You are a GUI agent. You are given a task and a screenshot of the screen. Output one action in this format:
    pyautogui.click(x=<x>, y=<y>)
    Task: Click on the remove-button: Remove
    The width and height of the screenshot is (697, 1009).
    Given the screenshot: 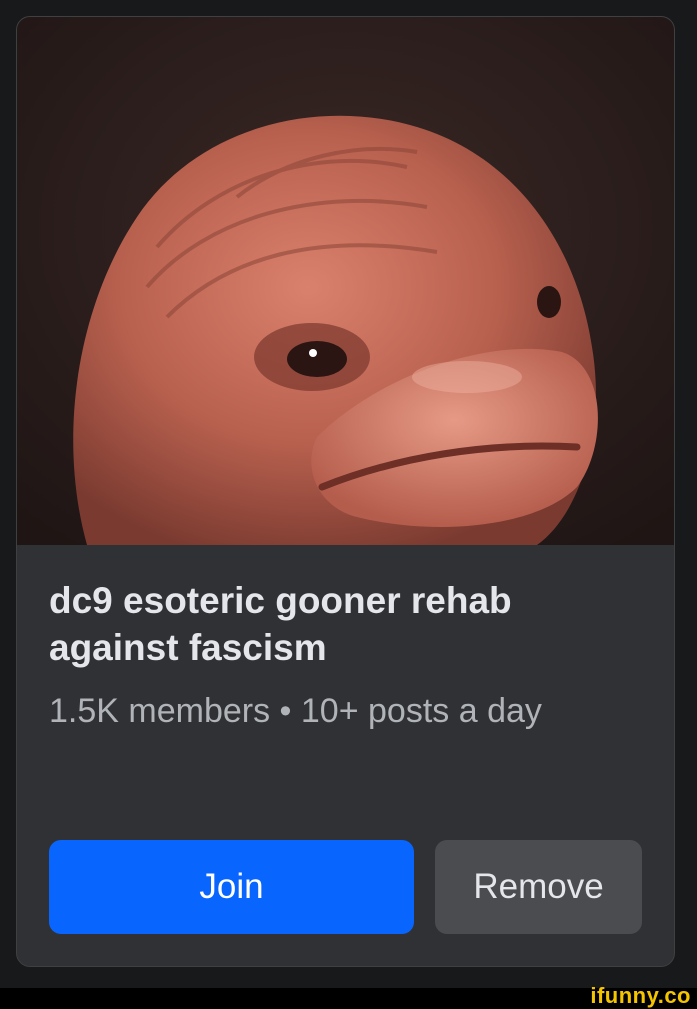 What is the action you would take?
    pyautogui.click(x=538, y=887)
    